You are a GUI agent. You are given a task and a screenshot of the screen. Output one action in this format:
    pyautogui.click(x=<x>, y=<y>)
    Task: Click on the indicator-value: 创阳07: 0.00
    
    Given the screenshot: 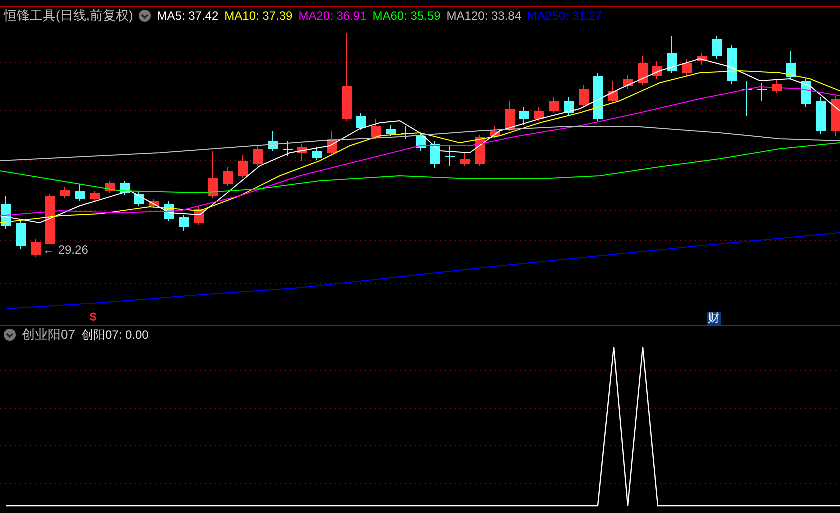 What is the action you would take?
    pyautogui.click(x=115, y=335)
    